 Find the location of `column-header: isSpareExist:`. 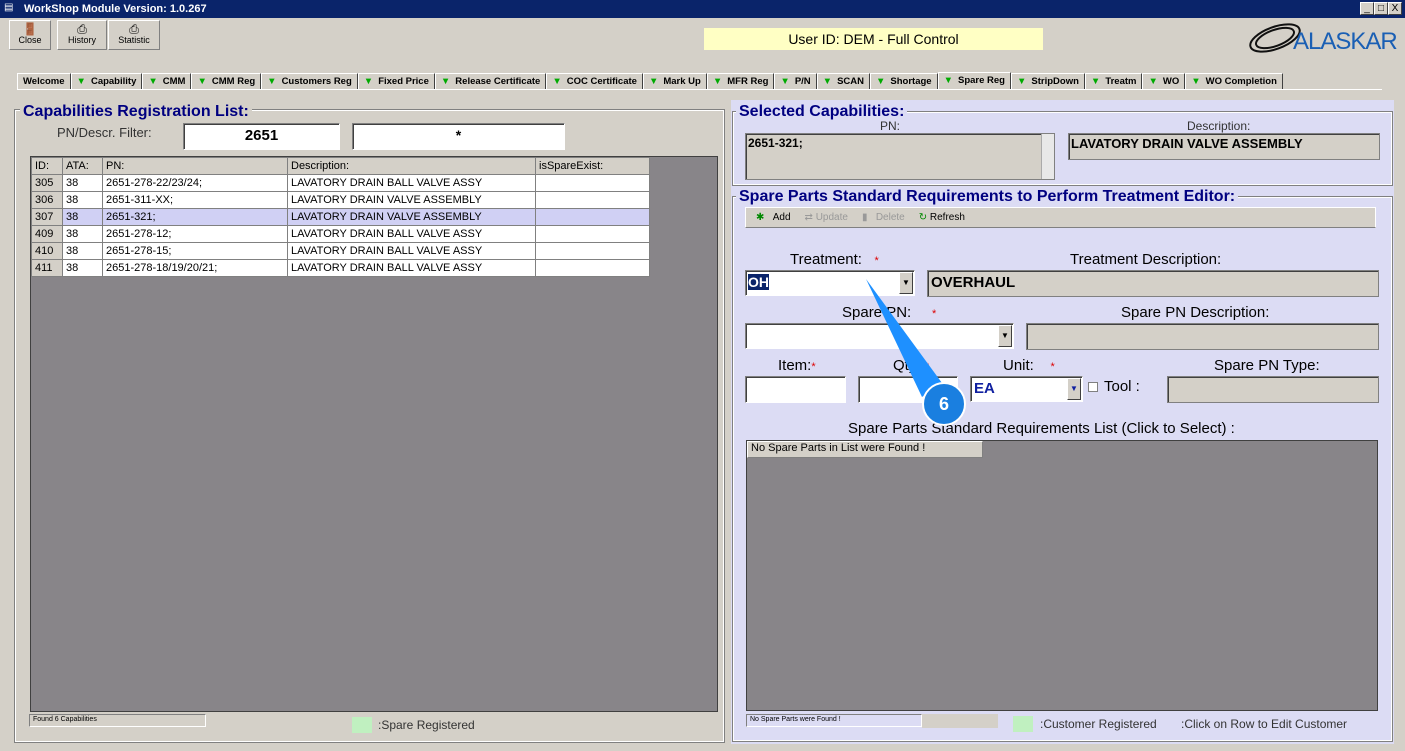

column-header: isSpareExist: is located at coordinates (592, 166).